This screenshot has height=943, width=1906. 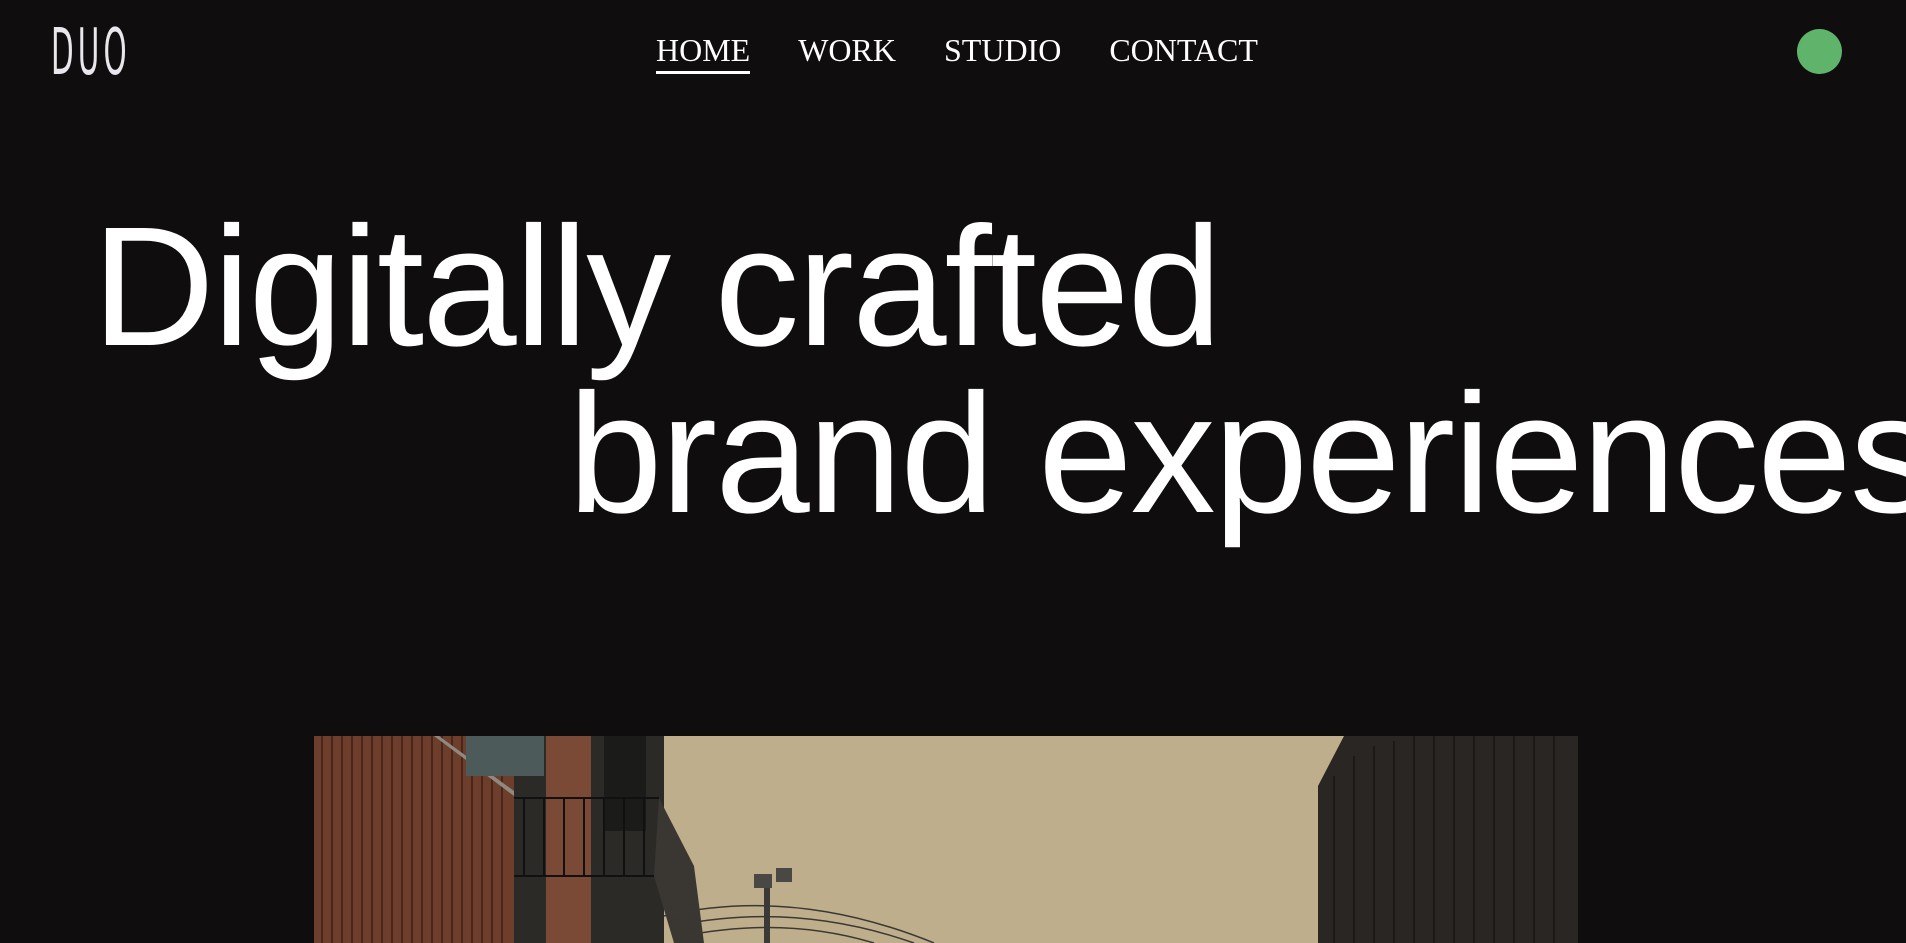 I want to click on hero-heading-line-2: brand experiences, so click(x=1237, y=454).